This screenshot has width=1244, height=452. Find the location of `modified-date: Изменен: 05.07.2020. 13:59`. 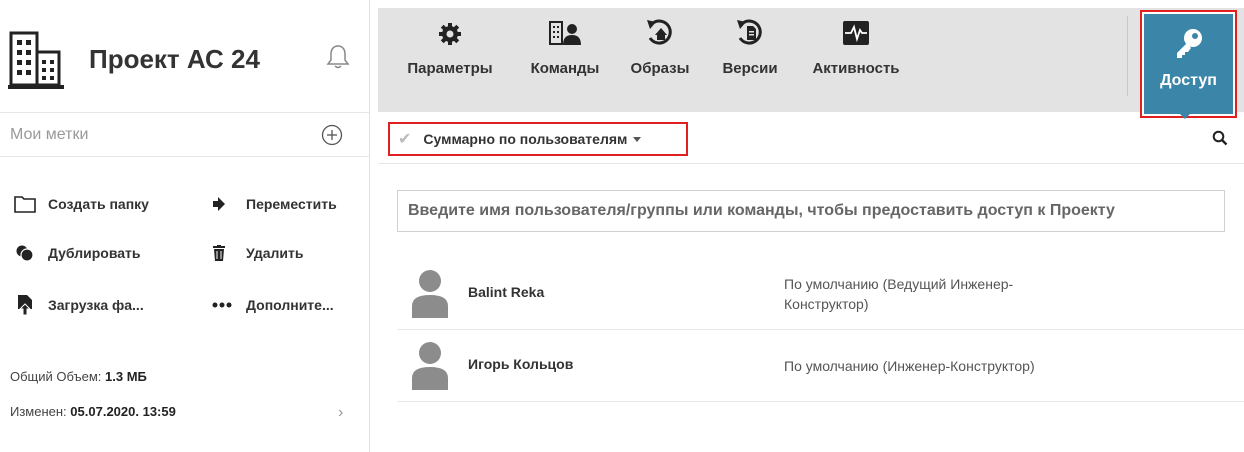

modified-date: Изменен: 05.07.2020. 13:59 is located at coordinates (93, 411).